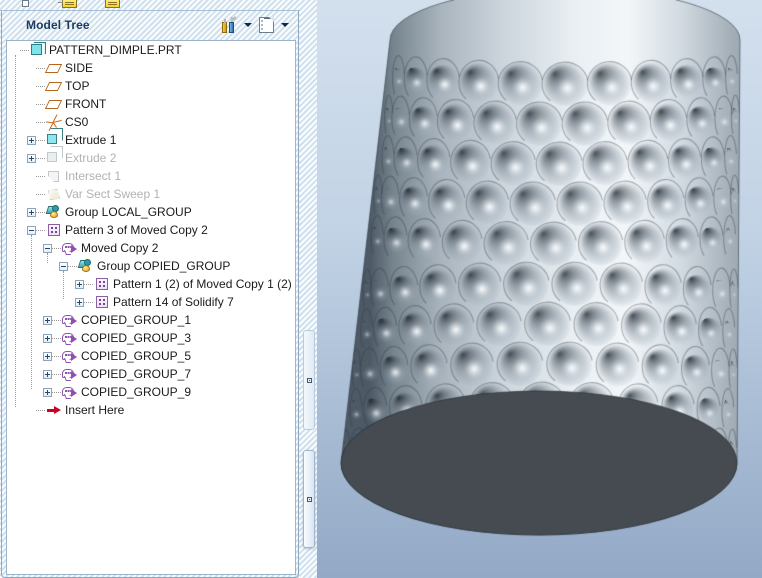 This screenshot has height=578, width=762. I want to click on tree-item-group-copied-group: Group COPIED_GROUP, so click(151, 266).